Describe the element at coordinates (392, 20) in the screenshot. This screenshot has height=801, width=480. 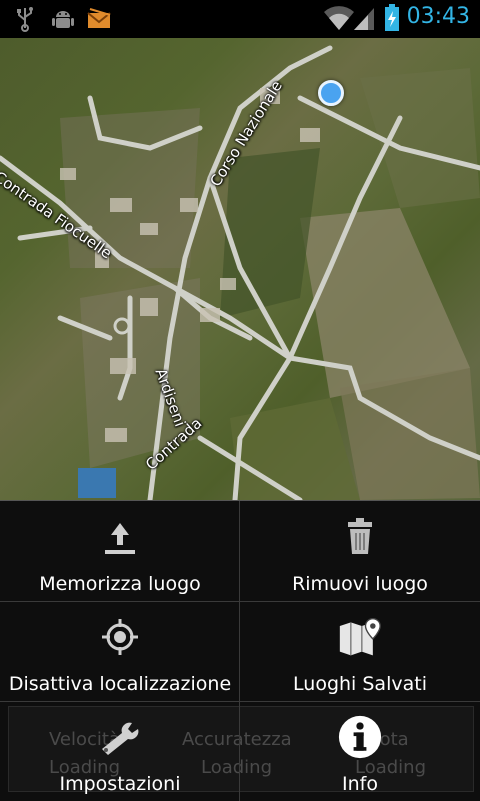
I see `battery-charging-icon` at that location.